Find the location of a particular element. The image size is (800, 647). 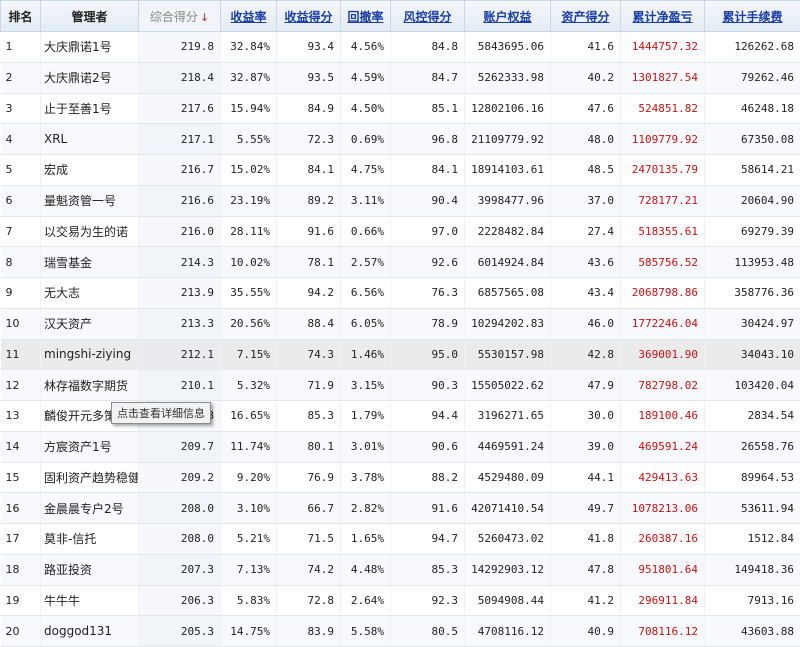

cell-return-score: 71.5 is located at coordinates (309, 539).